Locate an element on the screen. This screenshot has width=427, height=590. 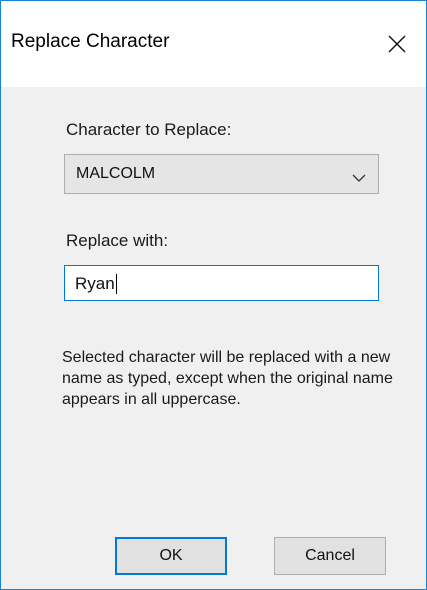
title-bar: Replace Character is located at coordinates (213, 44).